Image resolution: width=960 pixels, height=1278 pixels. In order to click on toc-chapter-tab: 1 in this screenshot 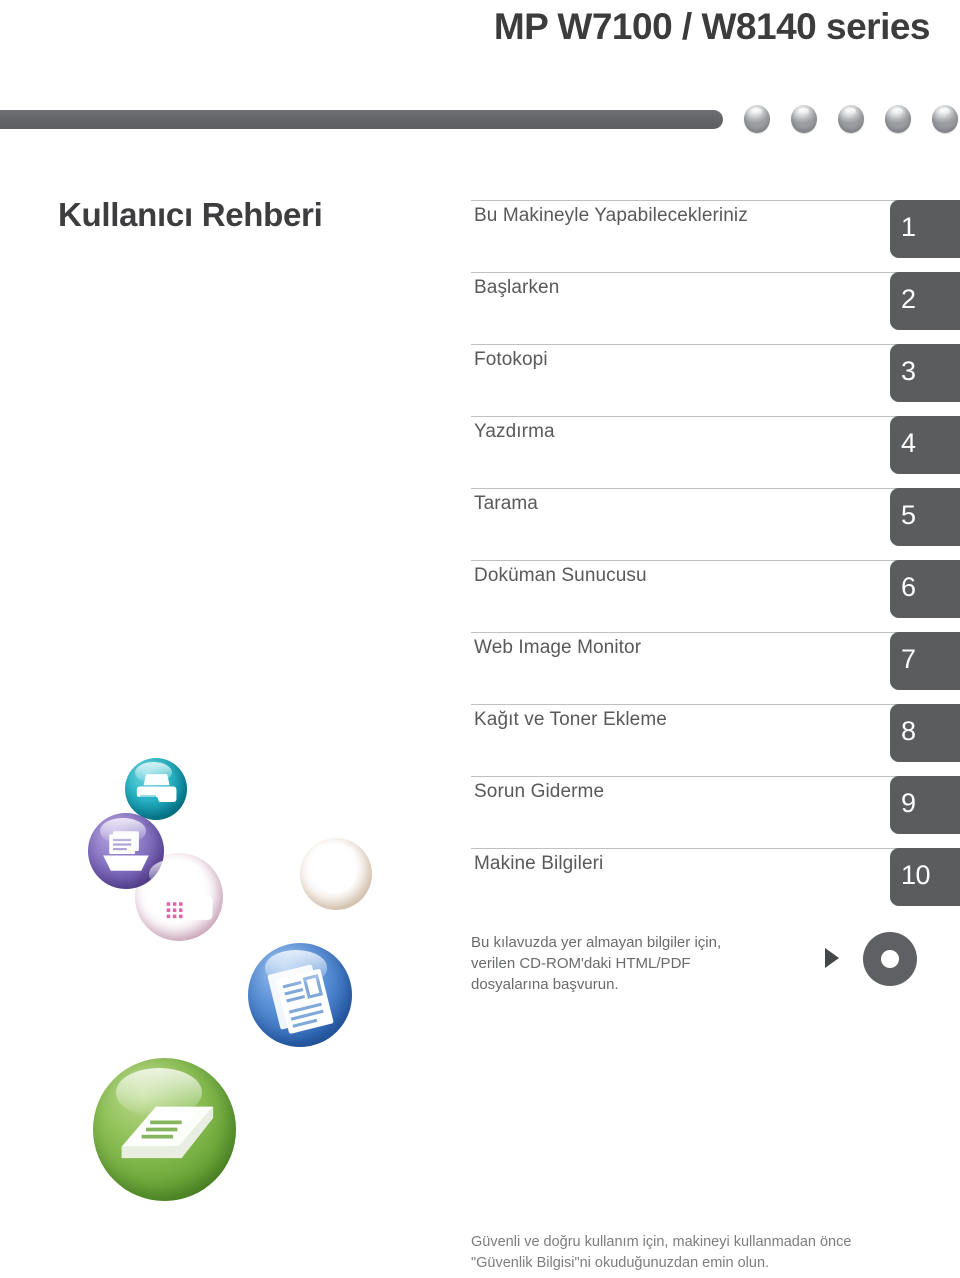, I will do `click(925, 229)`.